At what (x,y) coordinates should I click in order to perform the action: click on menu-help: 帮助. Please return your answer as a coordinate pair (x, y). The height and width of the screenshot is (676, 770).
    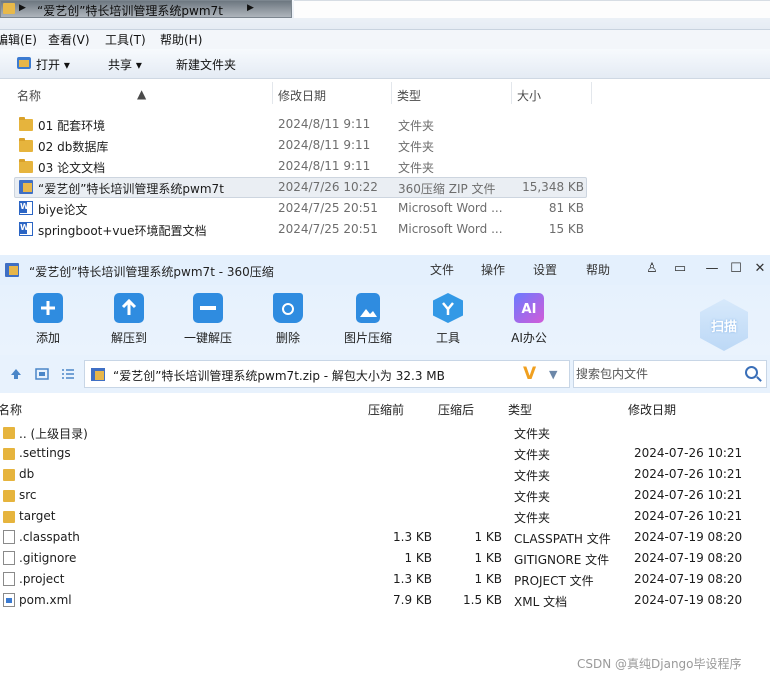
    Looking at the image, I should click on (598, 269).